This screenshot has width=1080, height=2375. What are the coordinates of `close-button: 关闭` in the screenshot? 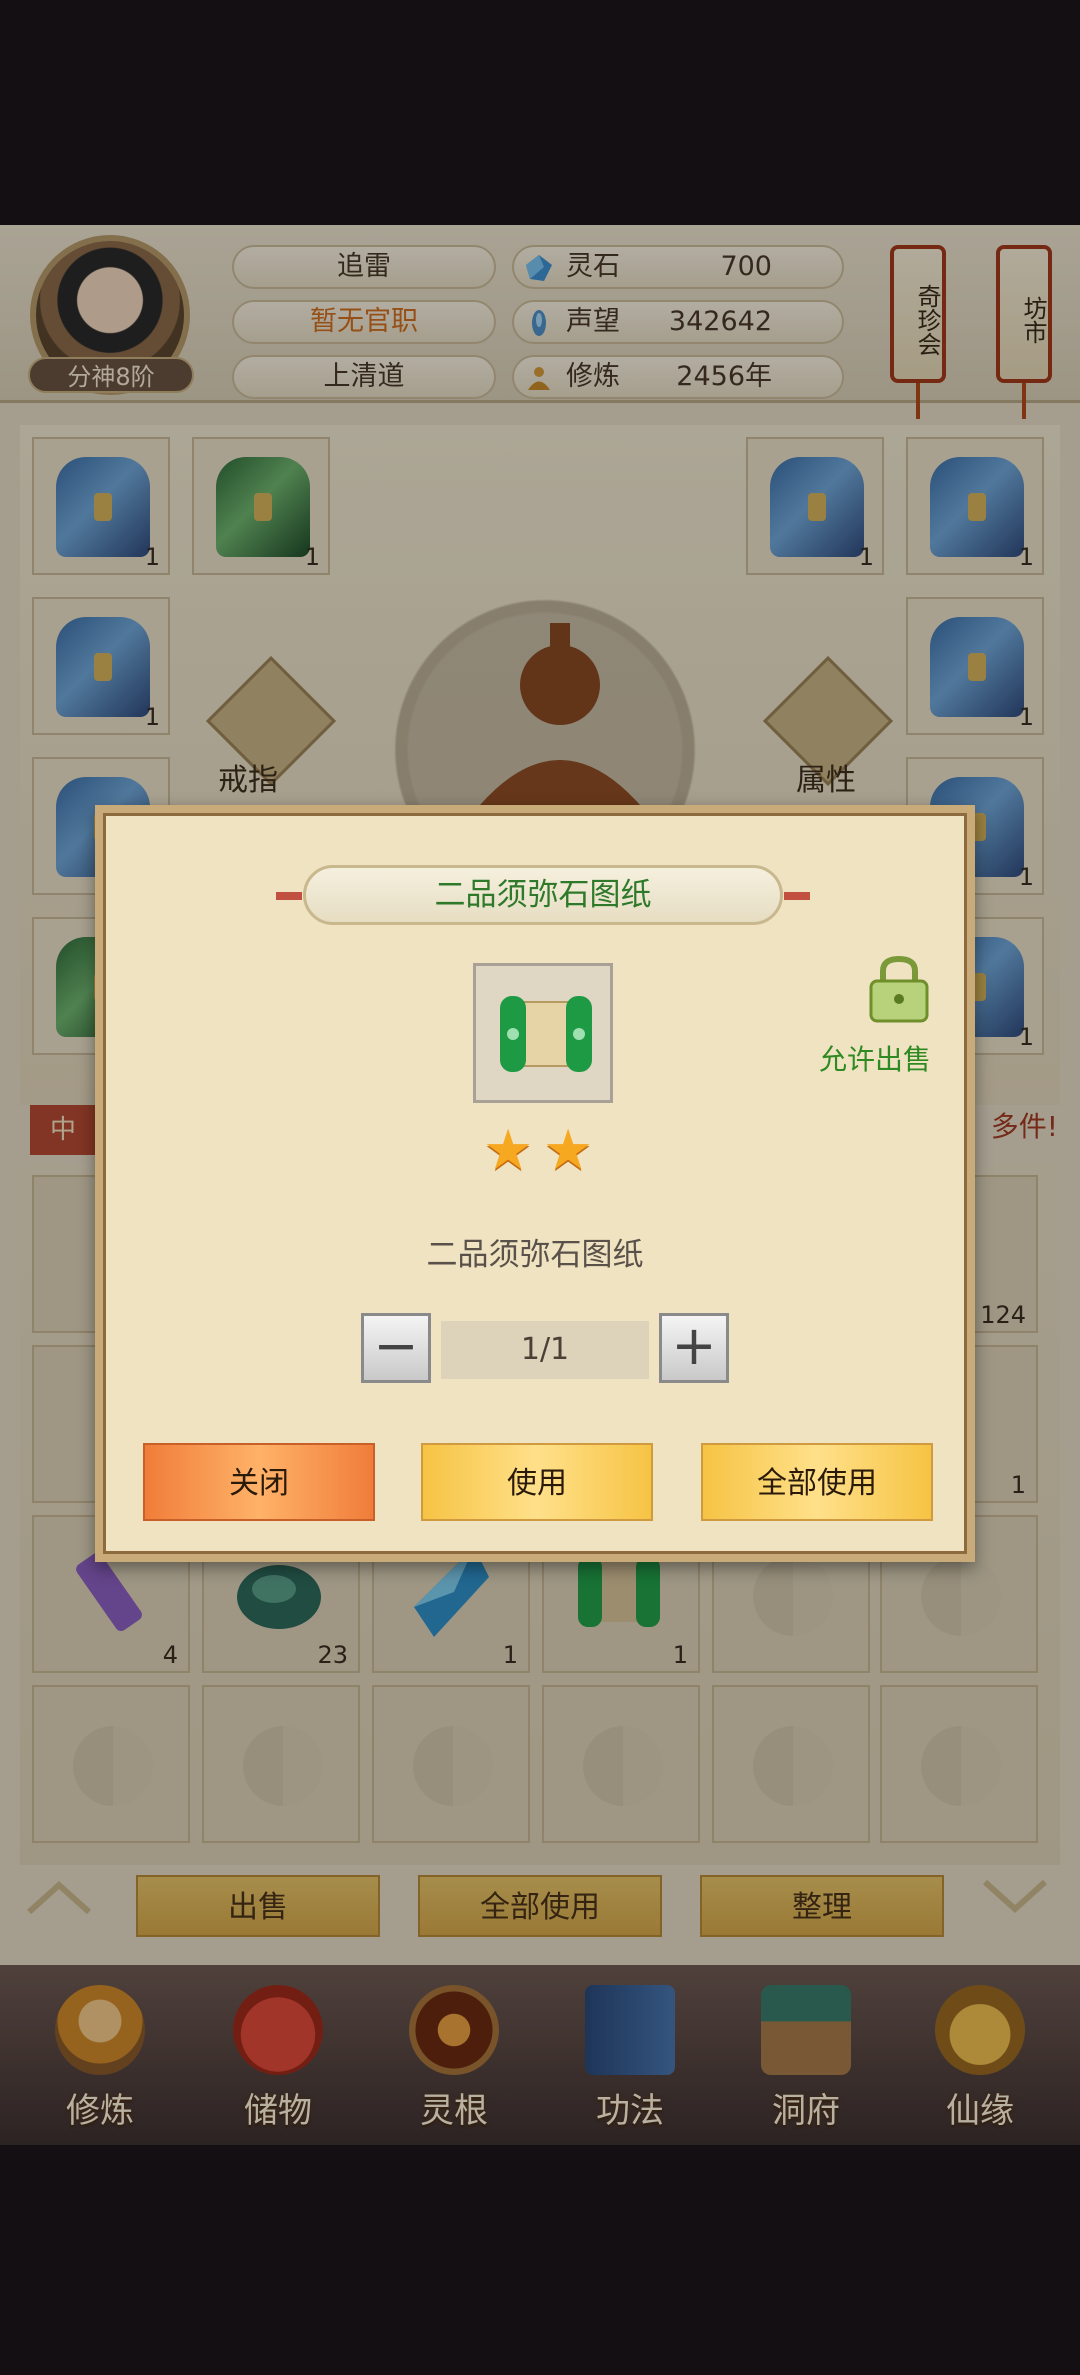 It's located at (259, 1482).